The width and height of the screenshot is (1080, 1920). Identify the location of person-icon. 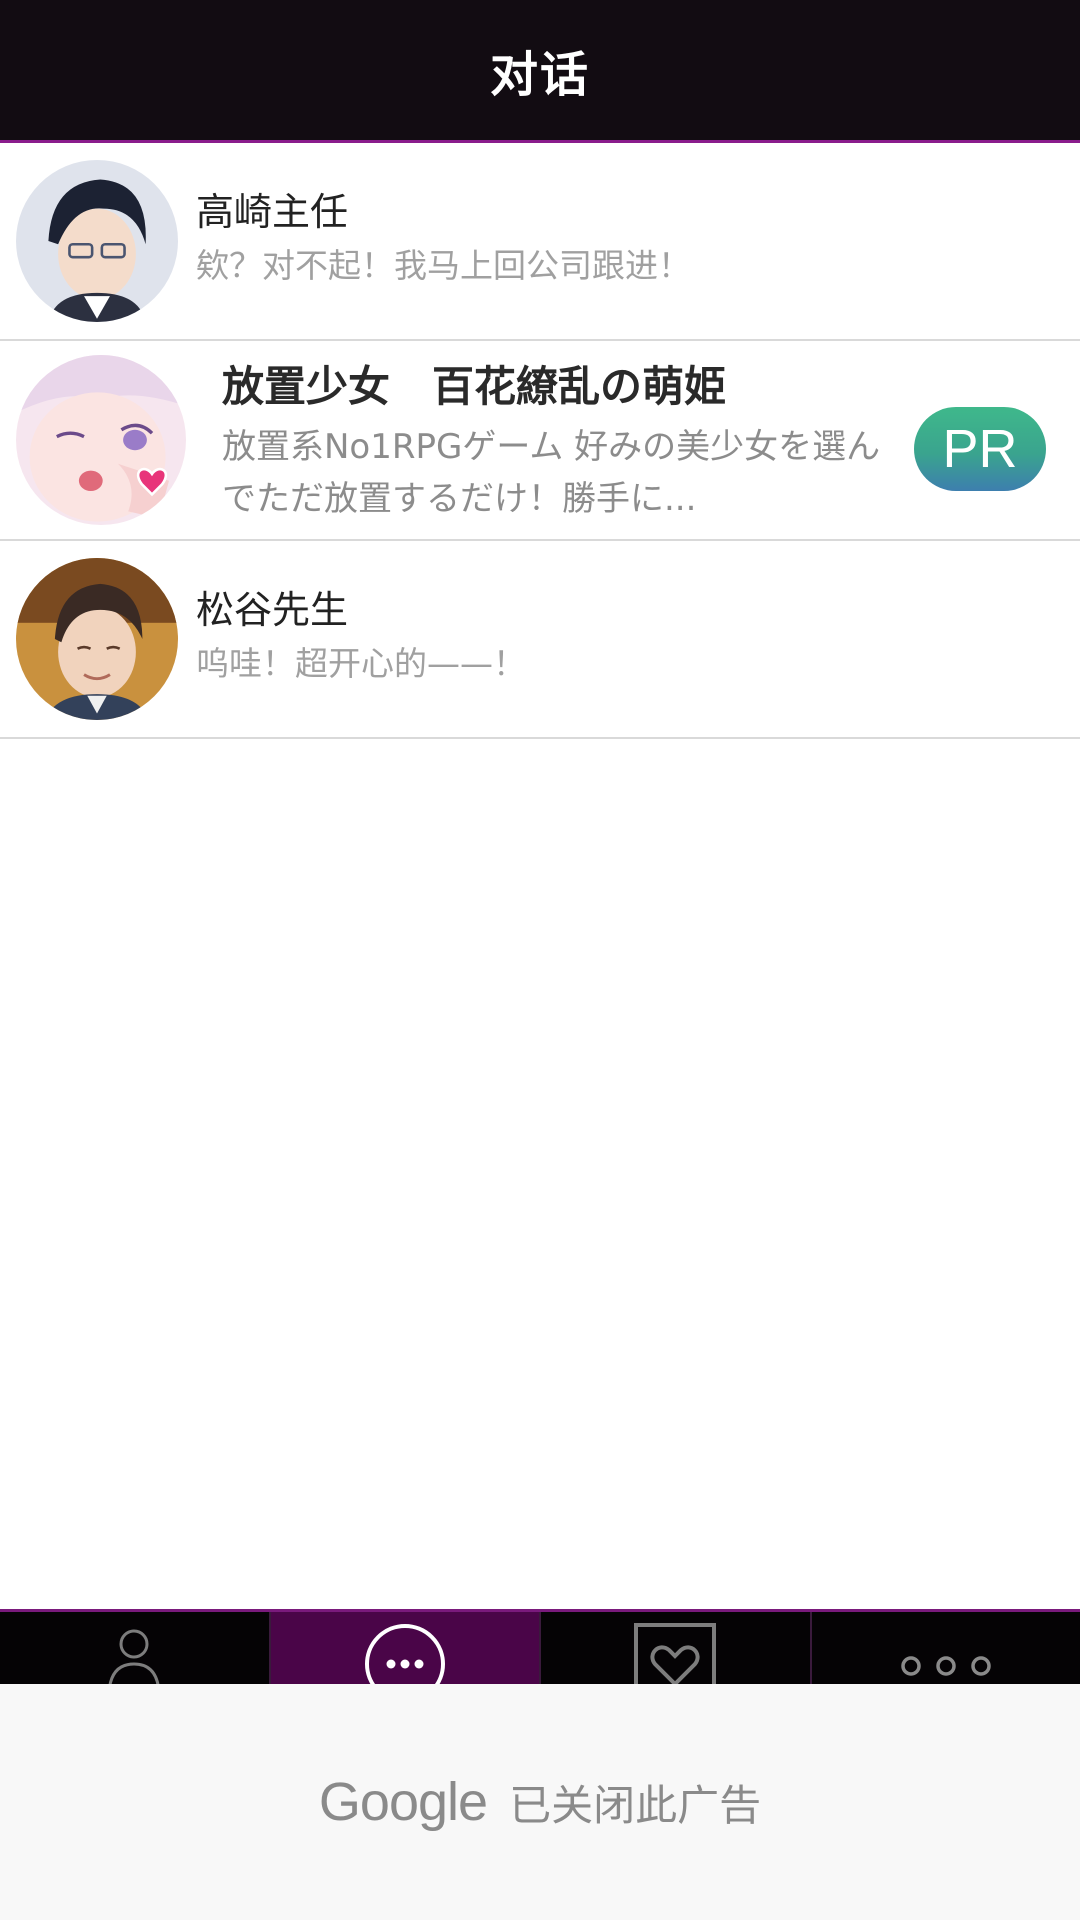
(134, 1658).